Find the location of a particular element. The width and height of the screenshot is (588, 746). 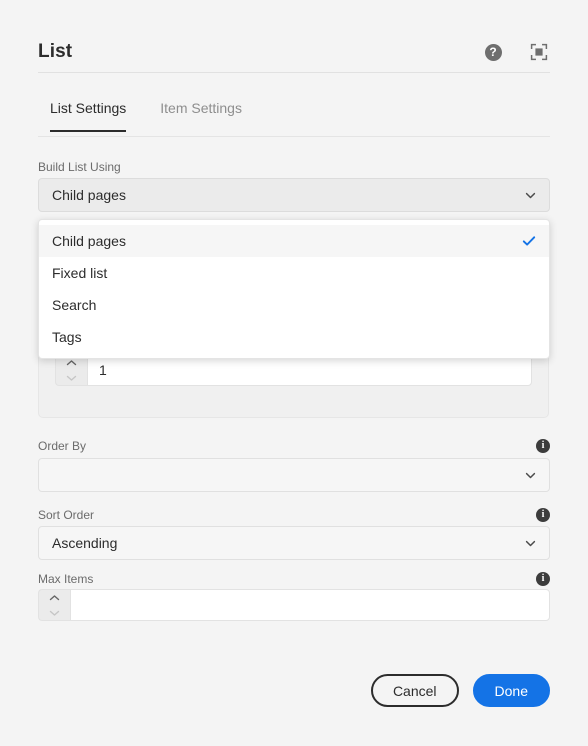

dropdown-option-search: Search is located at coordinates (294, 305).